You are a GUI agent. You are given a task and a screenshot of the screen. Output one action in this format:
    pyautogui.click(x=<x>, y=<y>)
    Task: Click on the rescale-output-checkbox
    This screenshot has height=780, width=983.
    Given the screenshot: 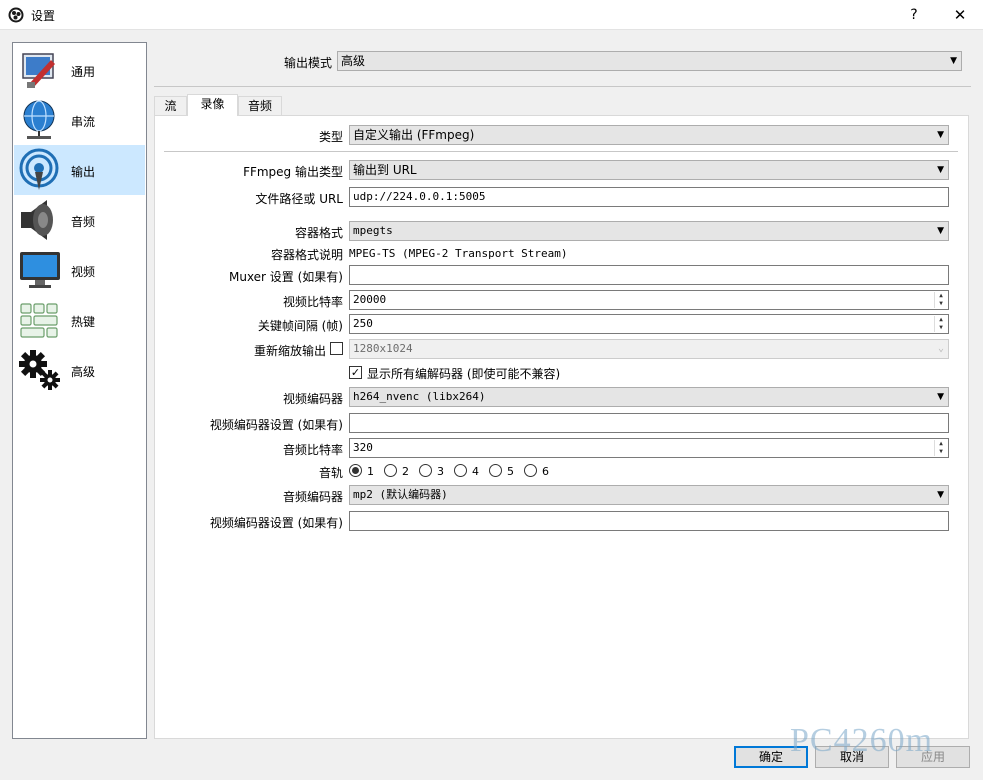 What is the action you would take?
    pyautogui.click(x=336, y=348)
    